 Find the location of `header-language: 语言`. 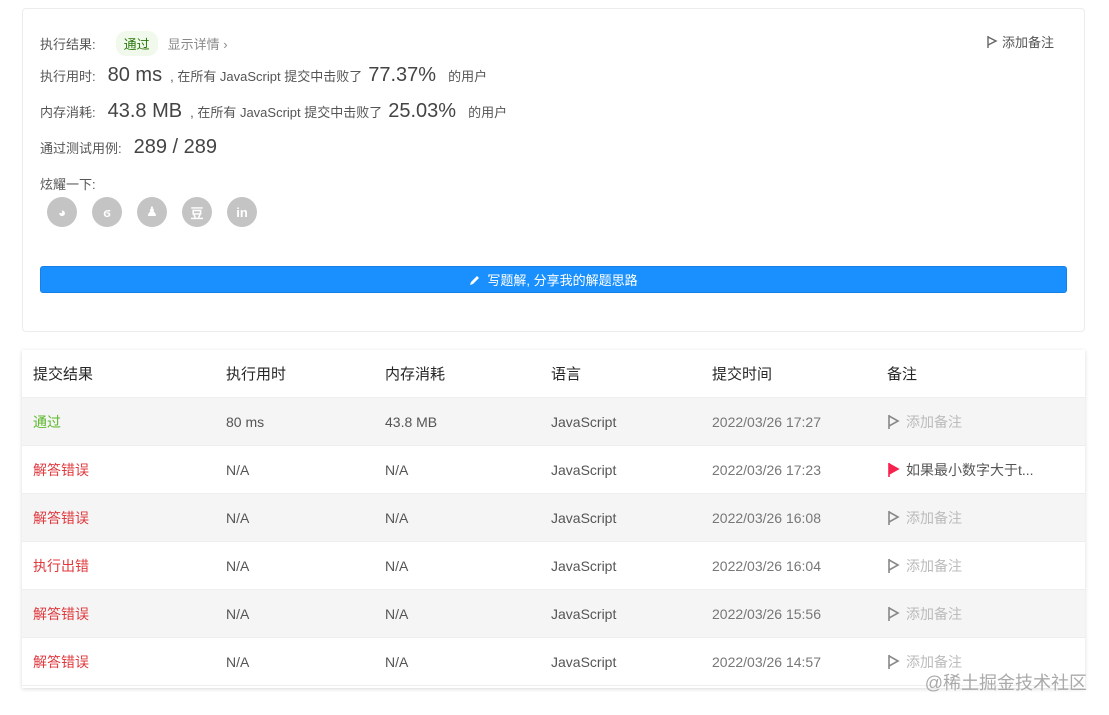

header-language: 语言 is located at coordinates (566, 374).